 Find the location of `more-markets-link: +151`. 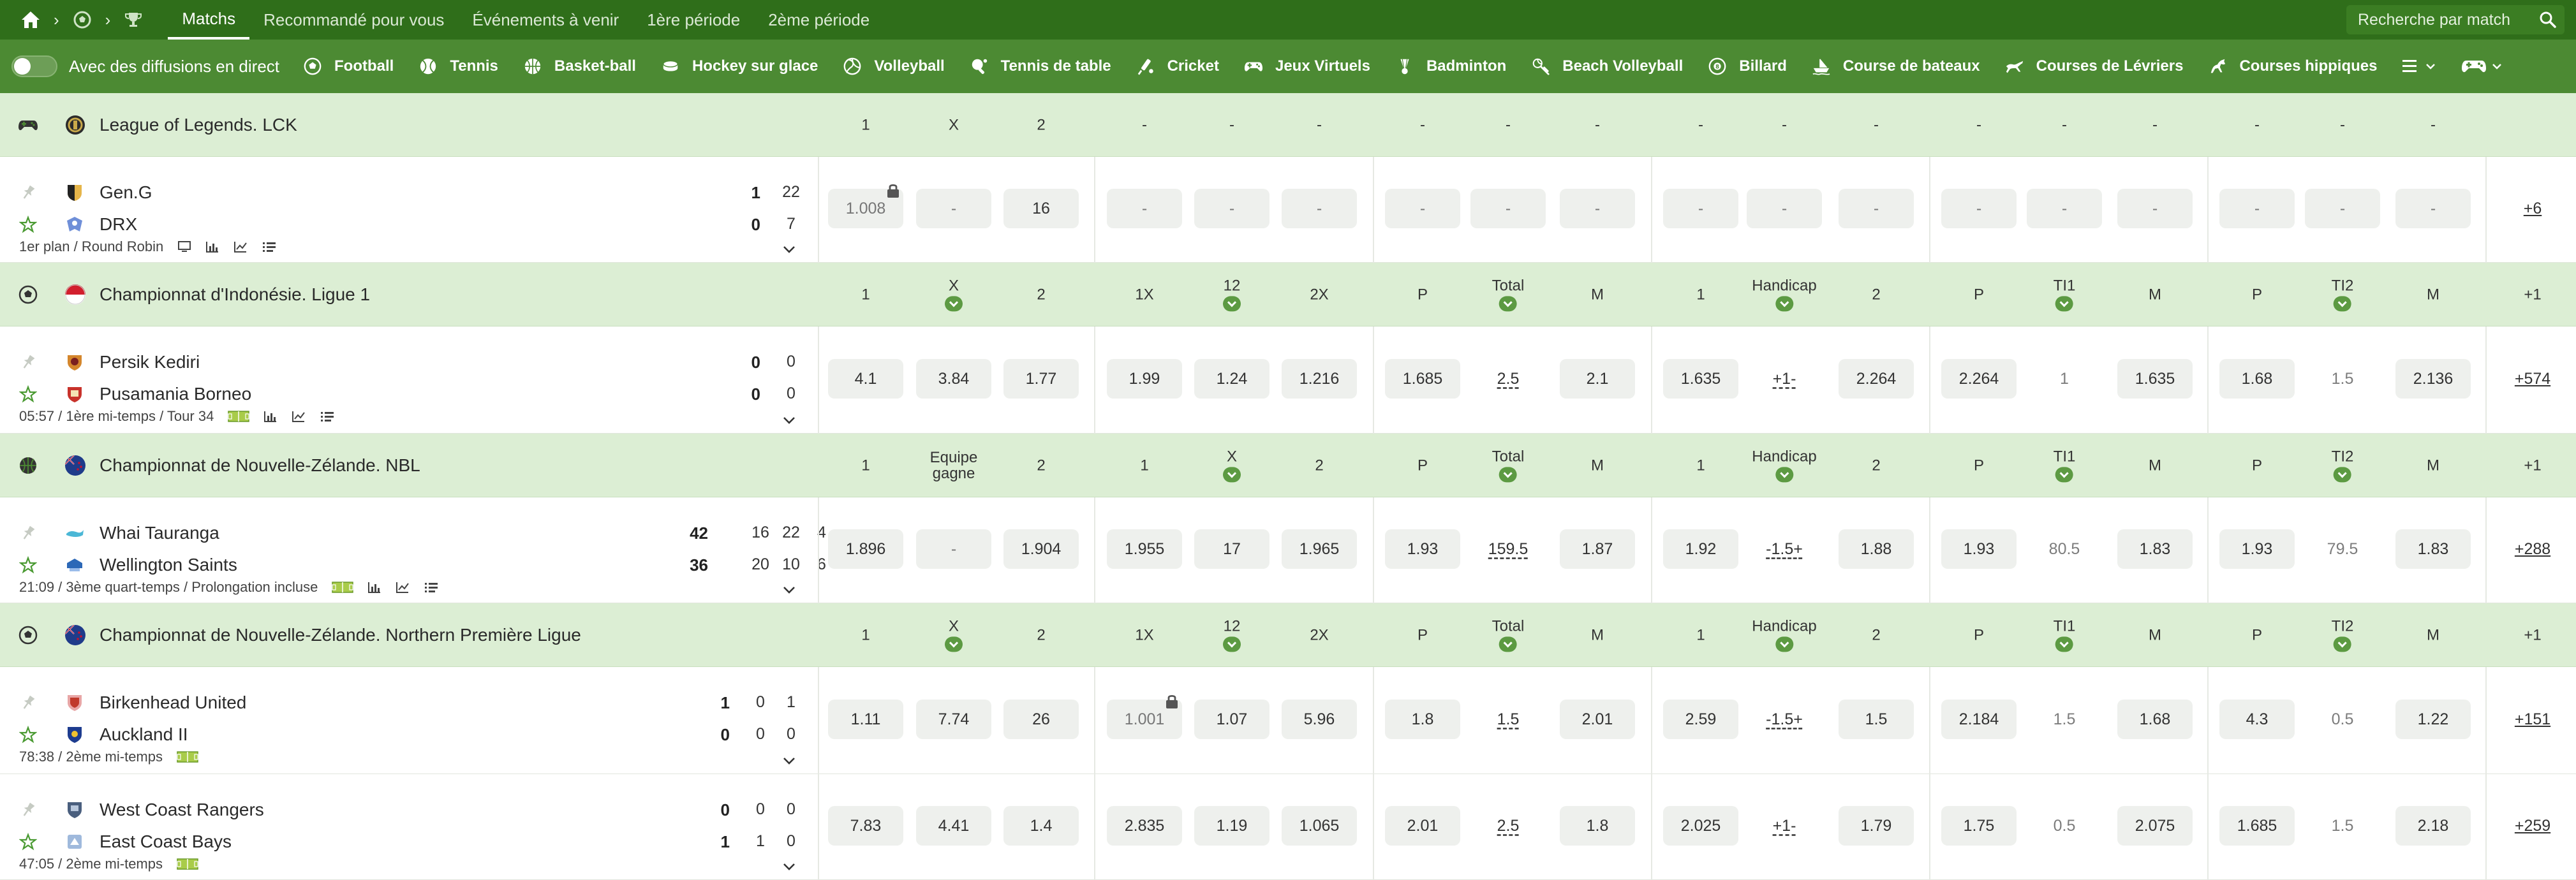

more-markets-link: +151 is located at coordinates (2532, 719).